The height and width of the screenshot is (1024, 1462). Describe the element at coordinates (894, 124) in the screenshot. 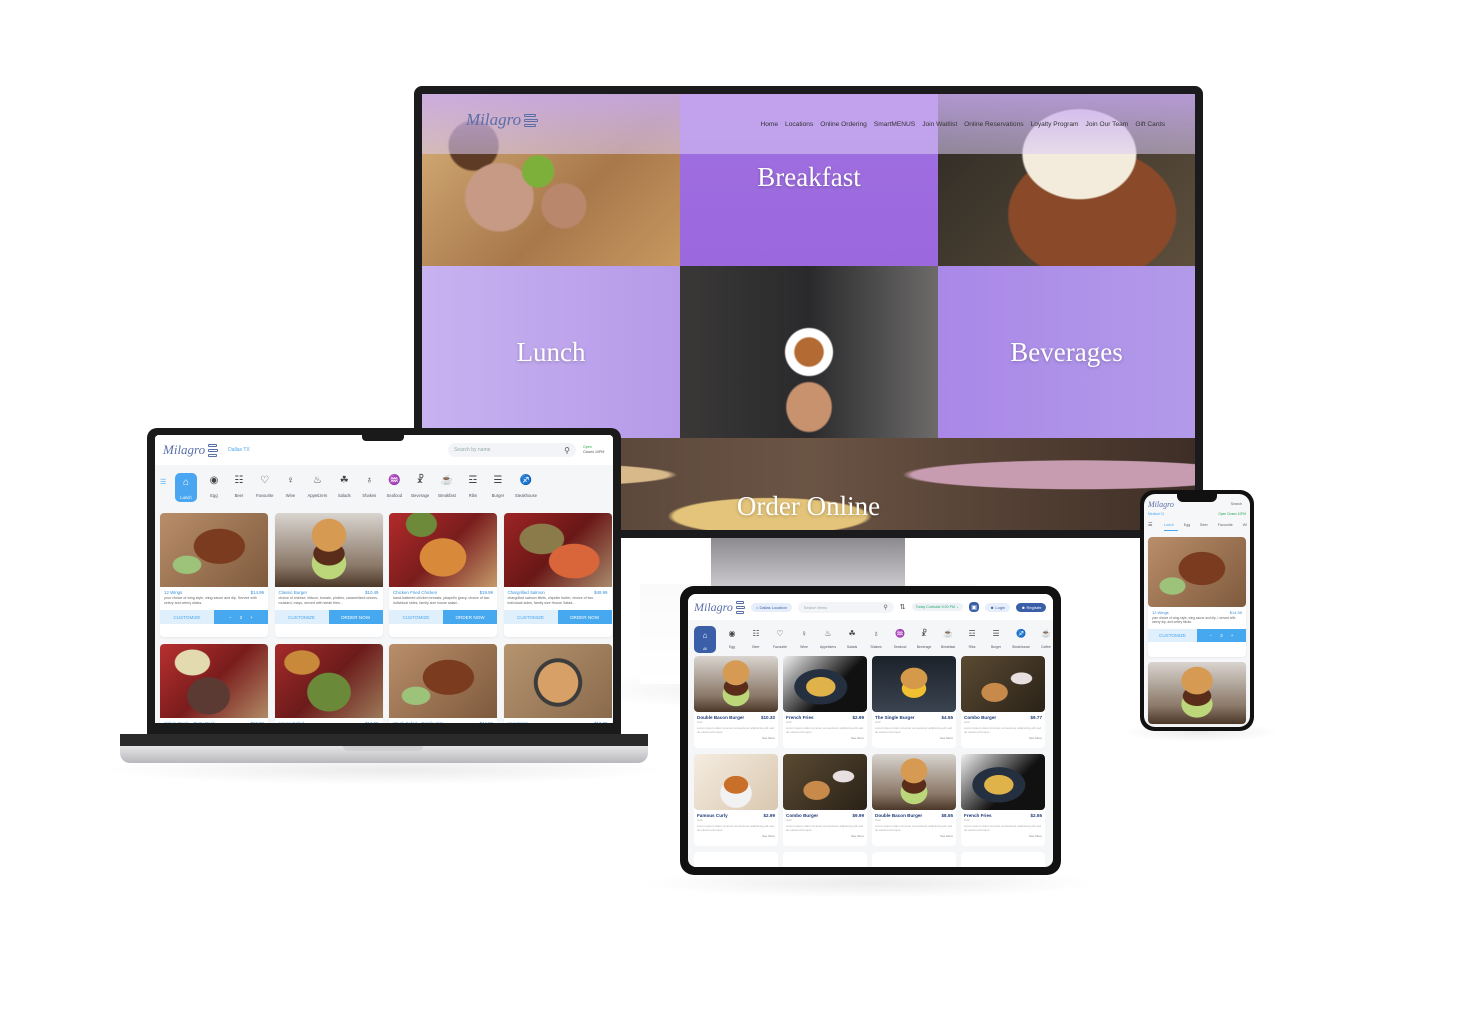

I see `nav-smartmenus: SmartMENUS` at that location.